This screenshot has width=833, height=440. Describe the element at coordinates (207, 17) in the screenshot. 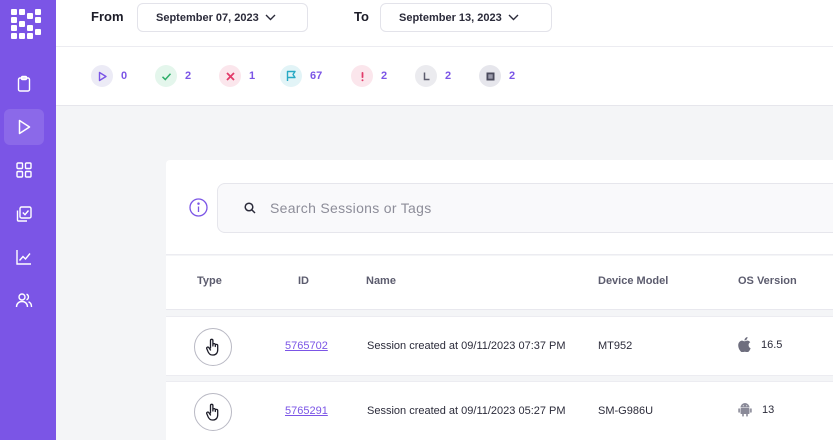

I see `from-date-value: September 07, 2023` at that location.